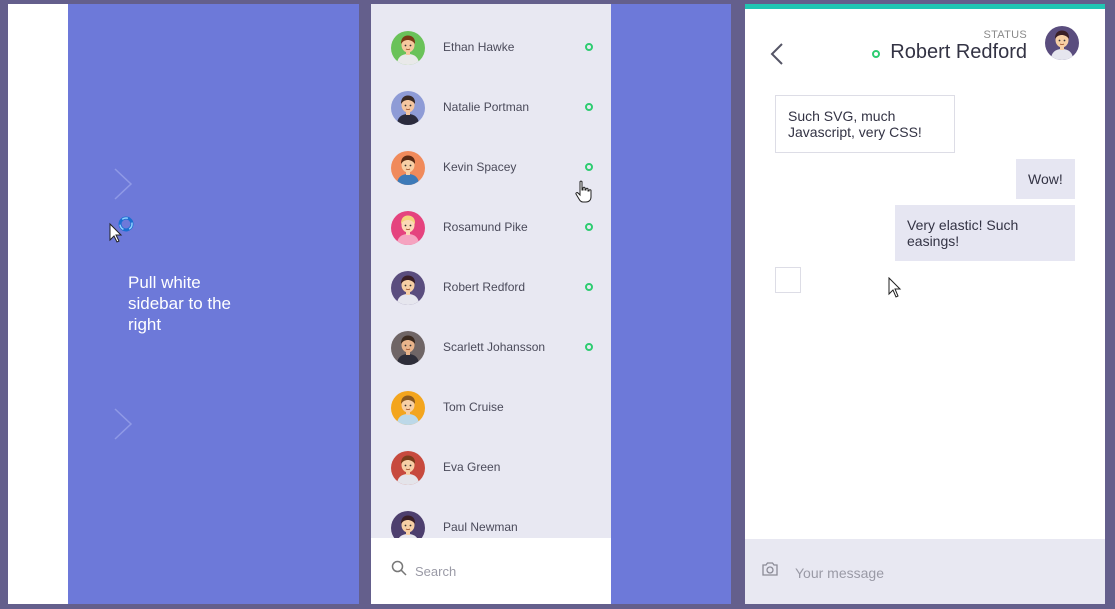 The width and height of the screenshot is (1115, 609). What do you see at coordinates (180, 303) in the screenshot?
I see `instruction-text: Pull white sidebar to the right` at bounding box center [180, 303].